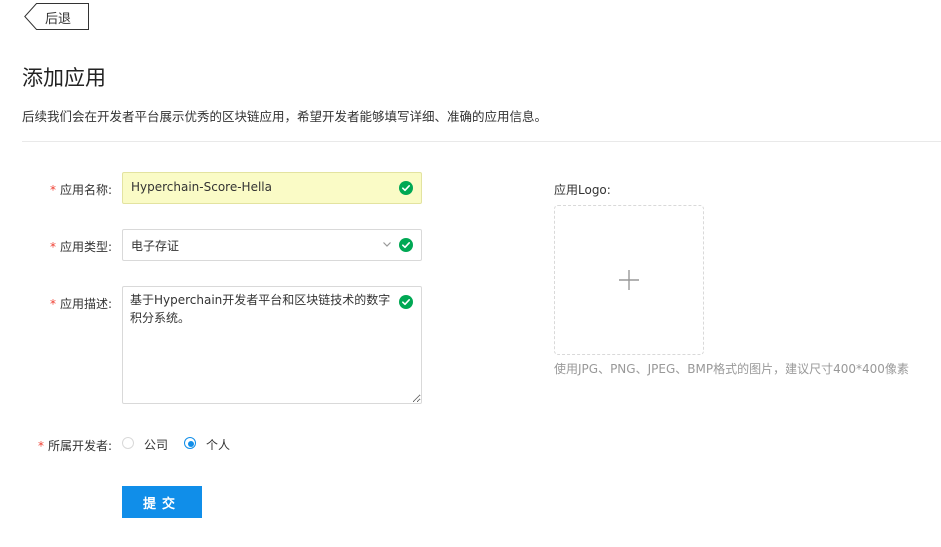 The width and height of the screenshot is (941, 547). I want to click on radio-individual-label: 个人, so click(218, 445).